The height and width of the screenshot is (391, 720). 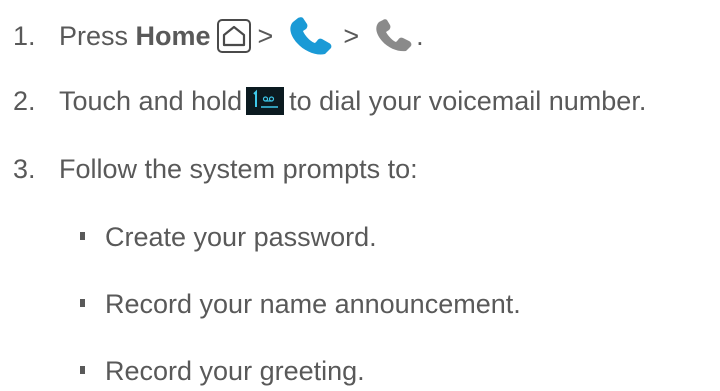 I want to click on list-item: Record your greeting., so click(x=182, y=371).